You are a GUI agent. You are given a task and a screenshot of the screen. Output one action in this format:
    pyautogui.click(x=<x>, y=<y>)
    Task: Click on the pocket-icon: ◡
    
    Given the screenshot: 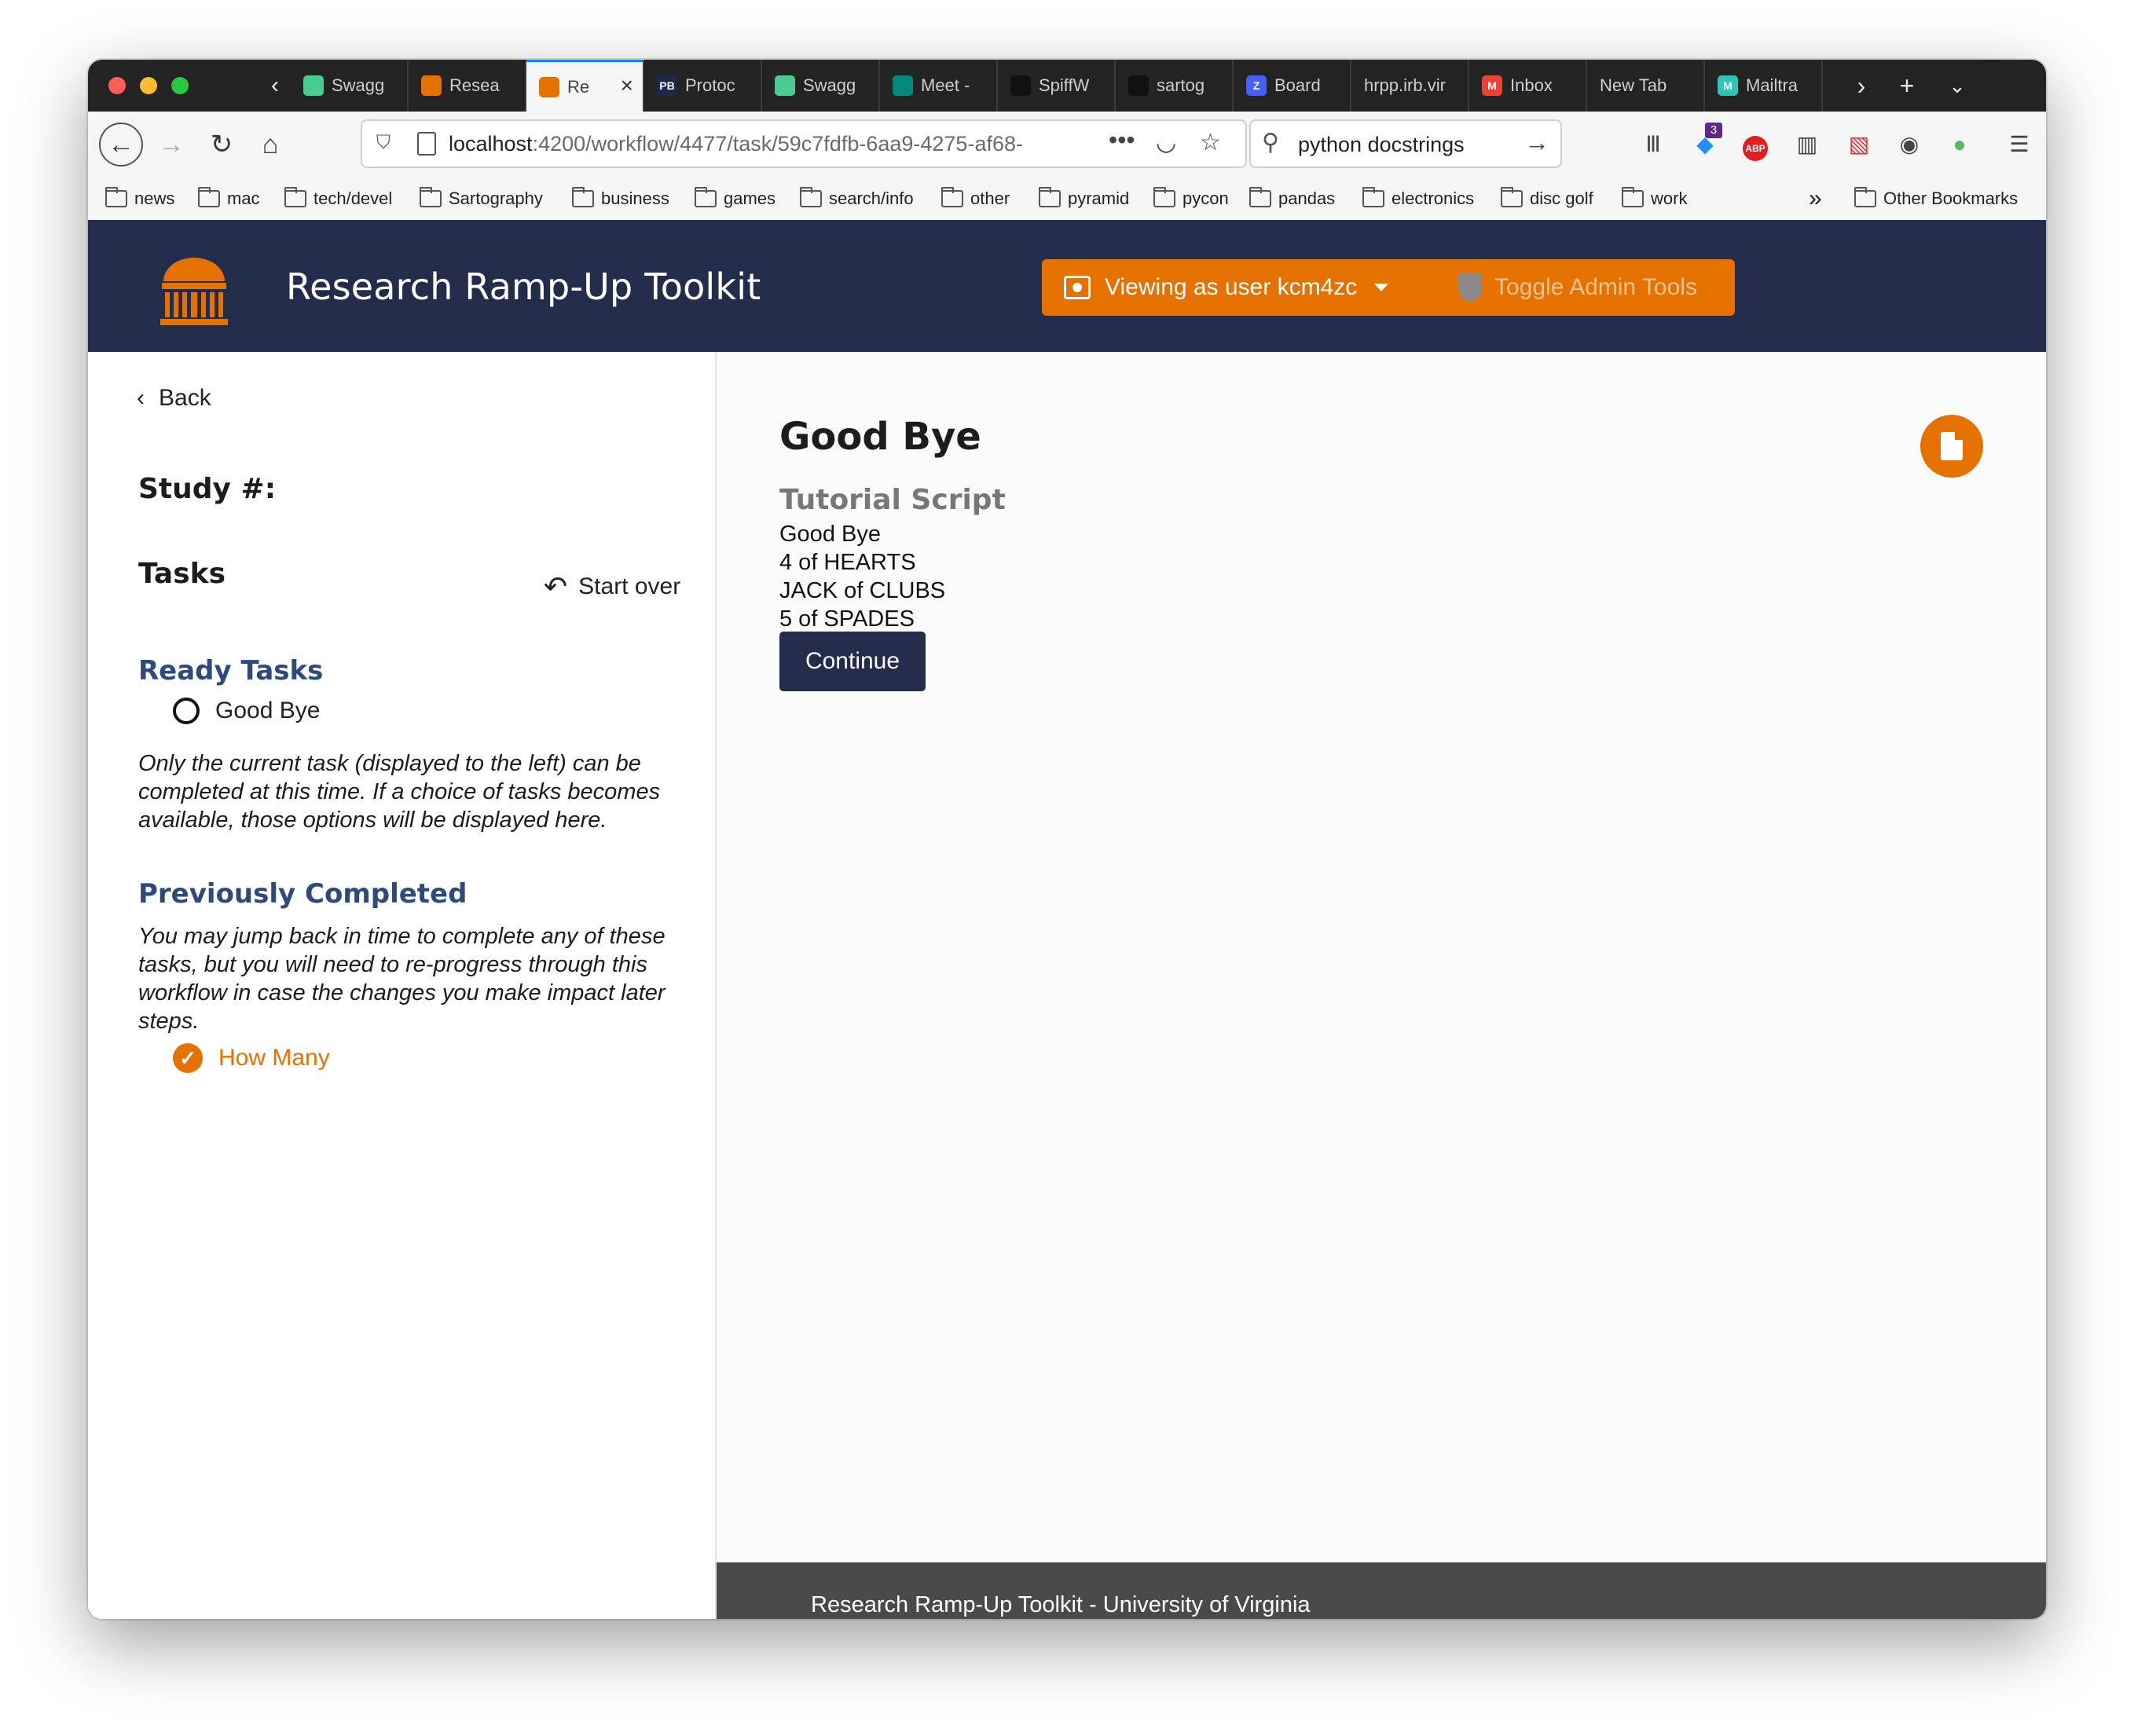 What is the action you would take?
    pyautogui.click(x=1166, y=142)
    